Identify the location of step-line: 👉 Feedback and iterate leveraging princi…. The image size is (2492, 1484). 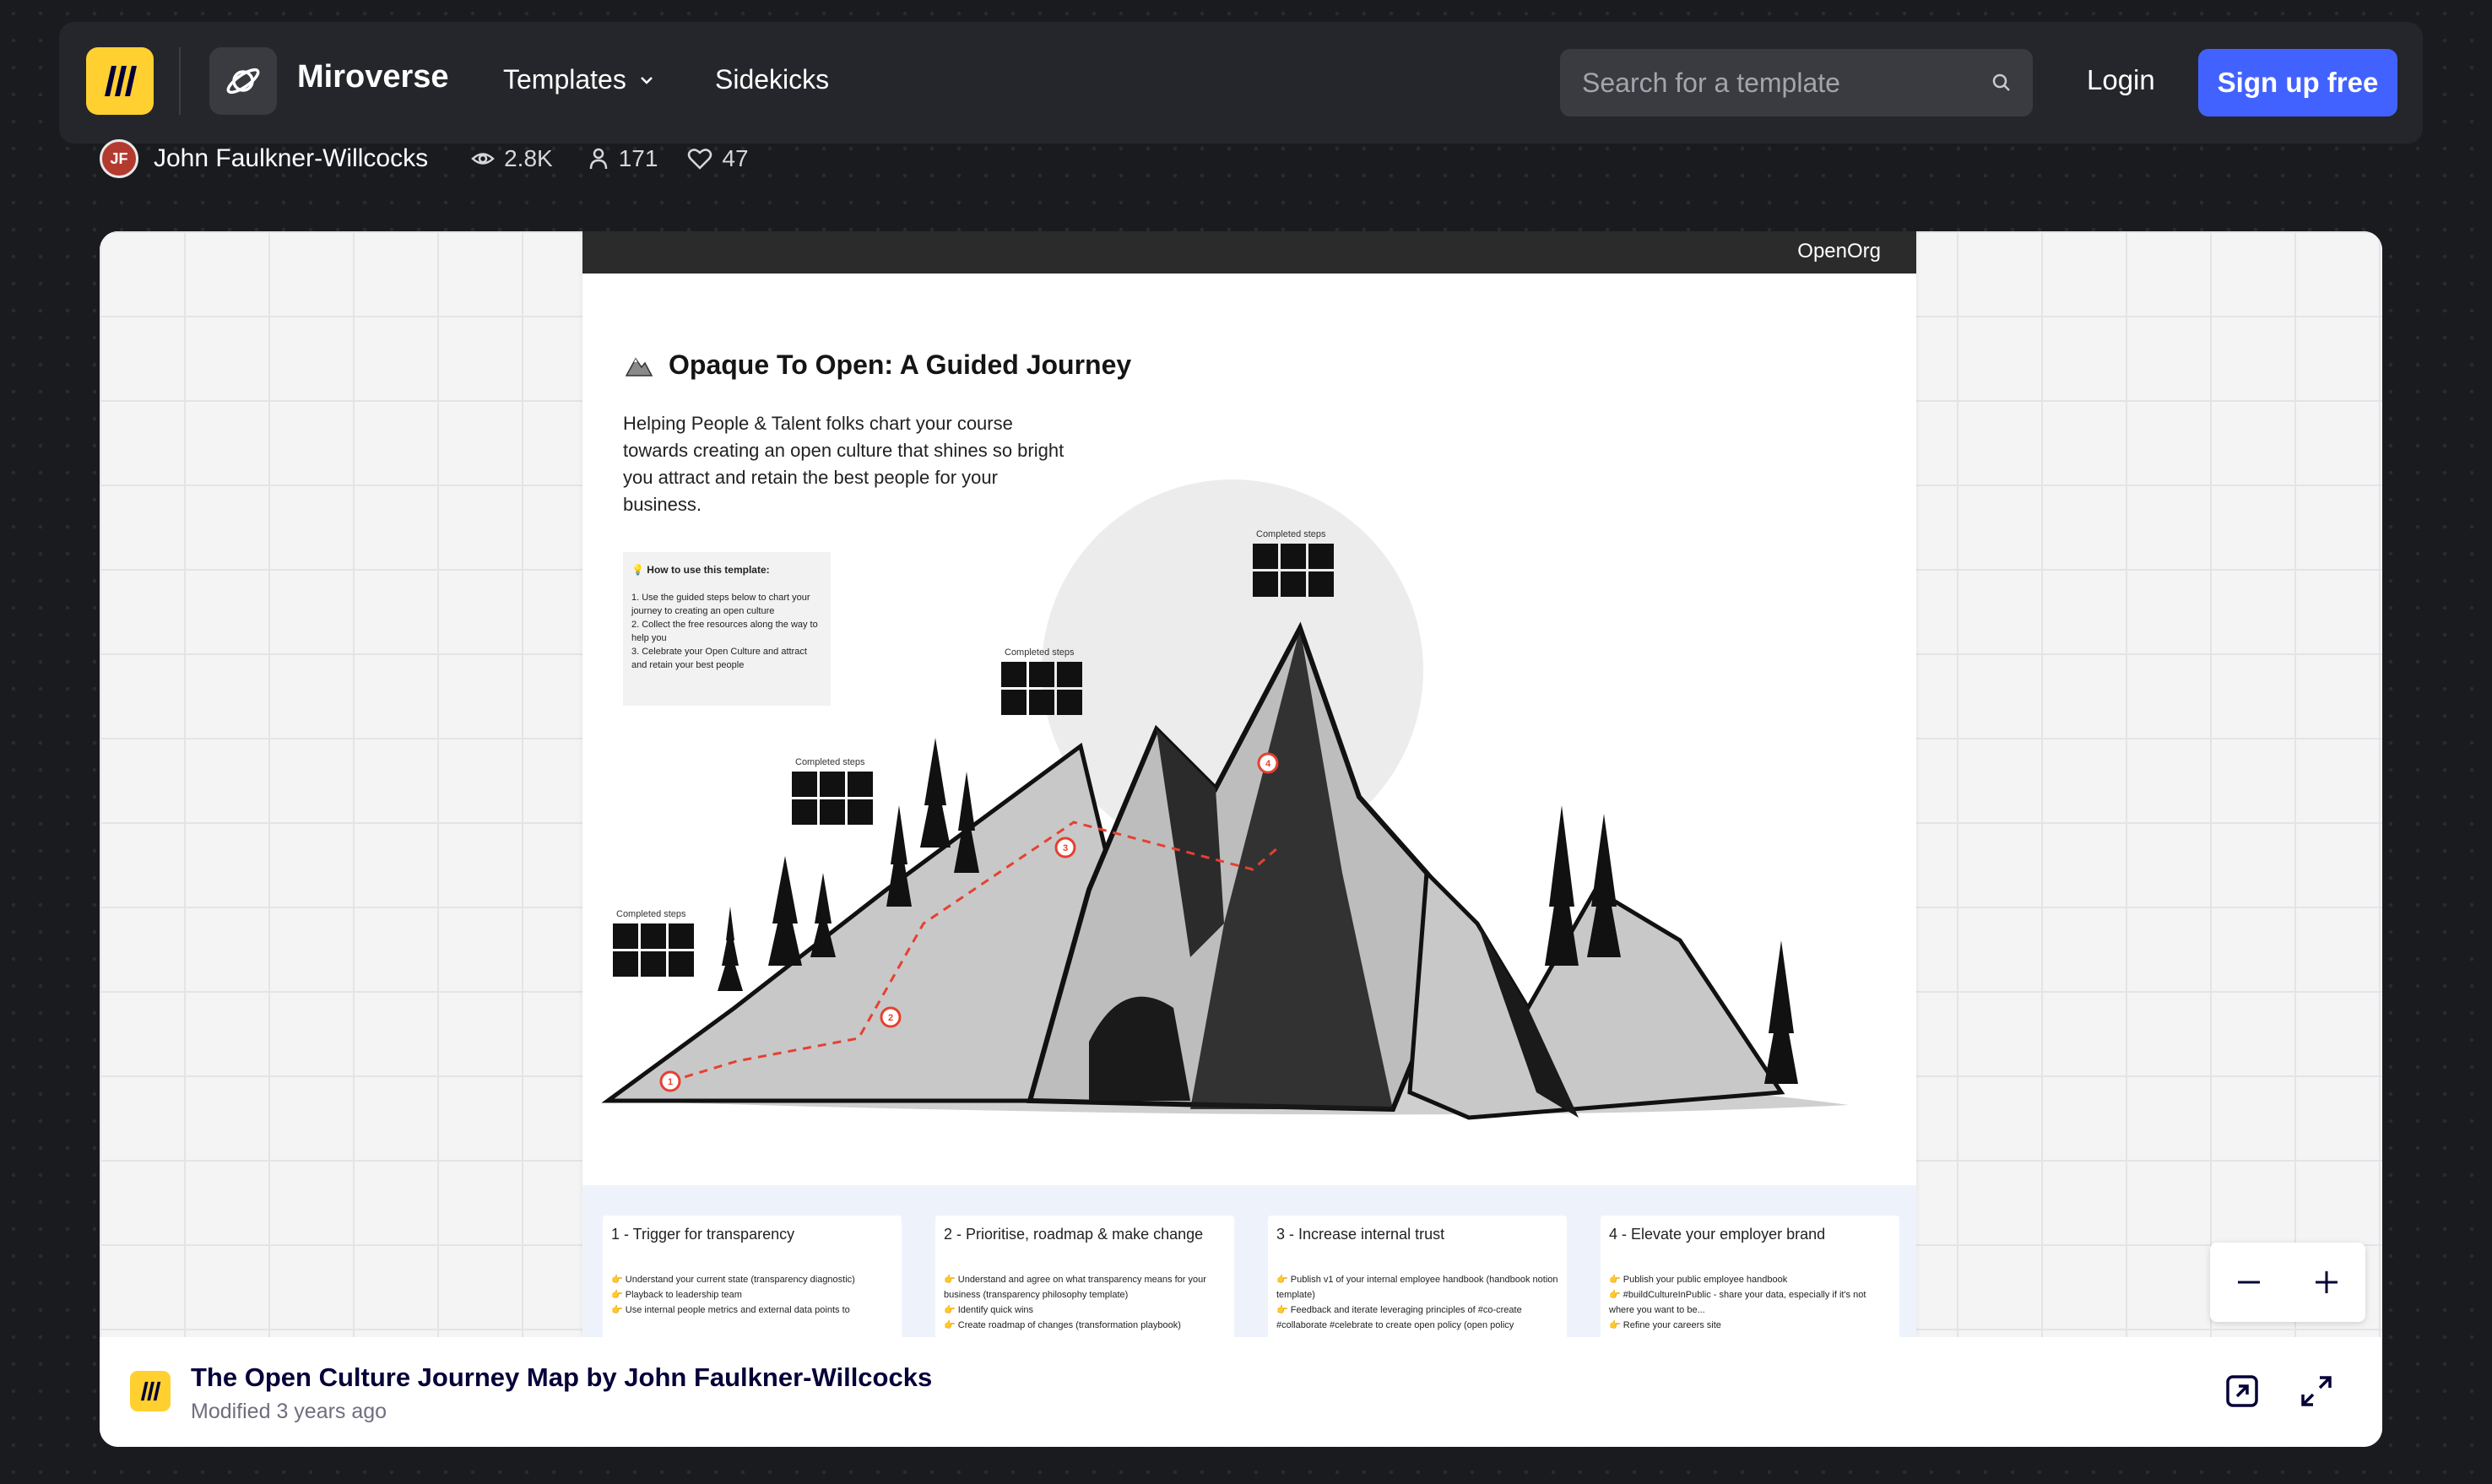
(1399, 1317).